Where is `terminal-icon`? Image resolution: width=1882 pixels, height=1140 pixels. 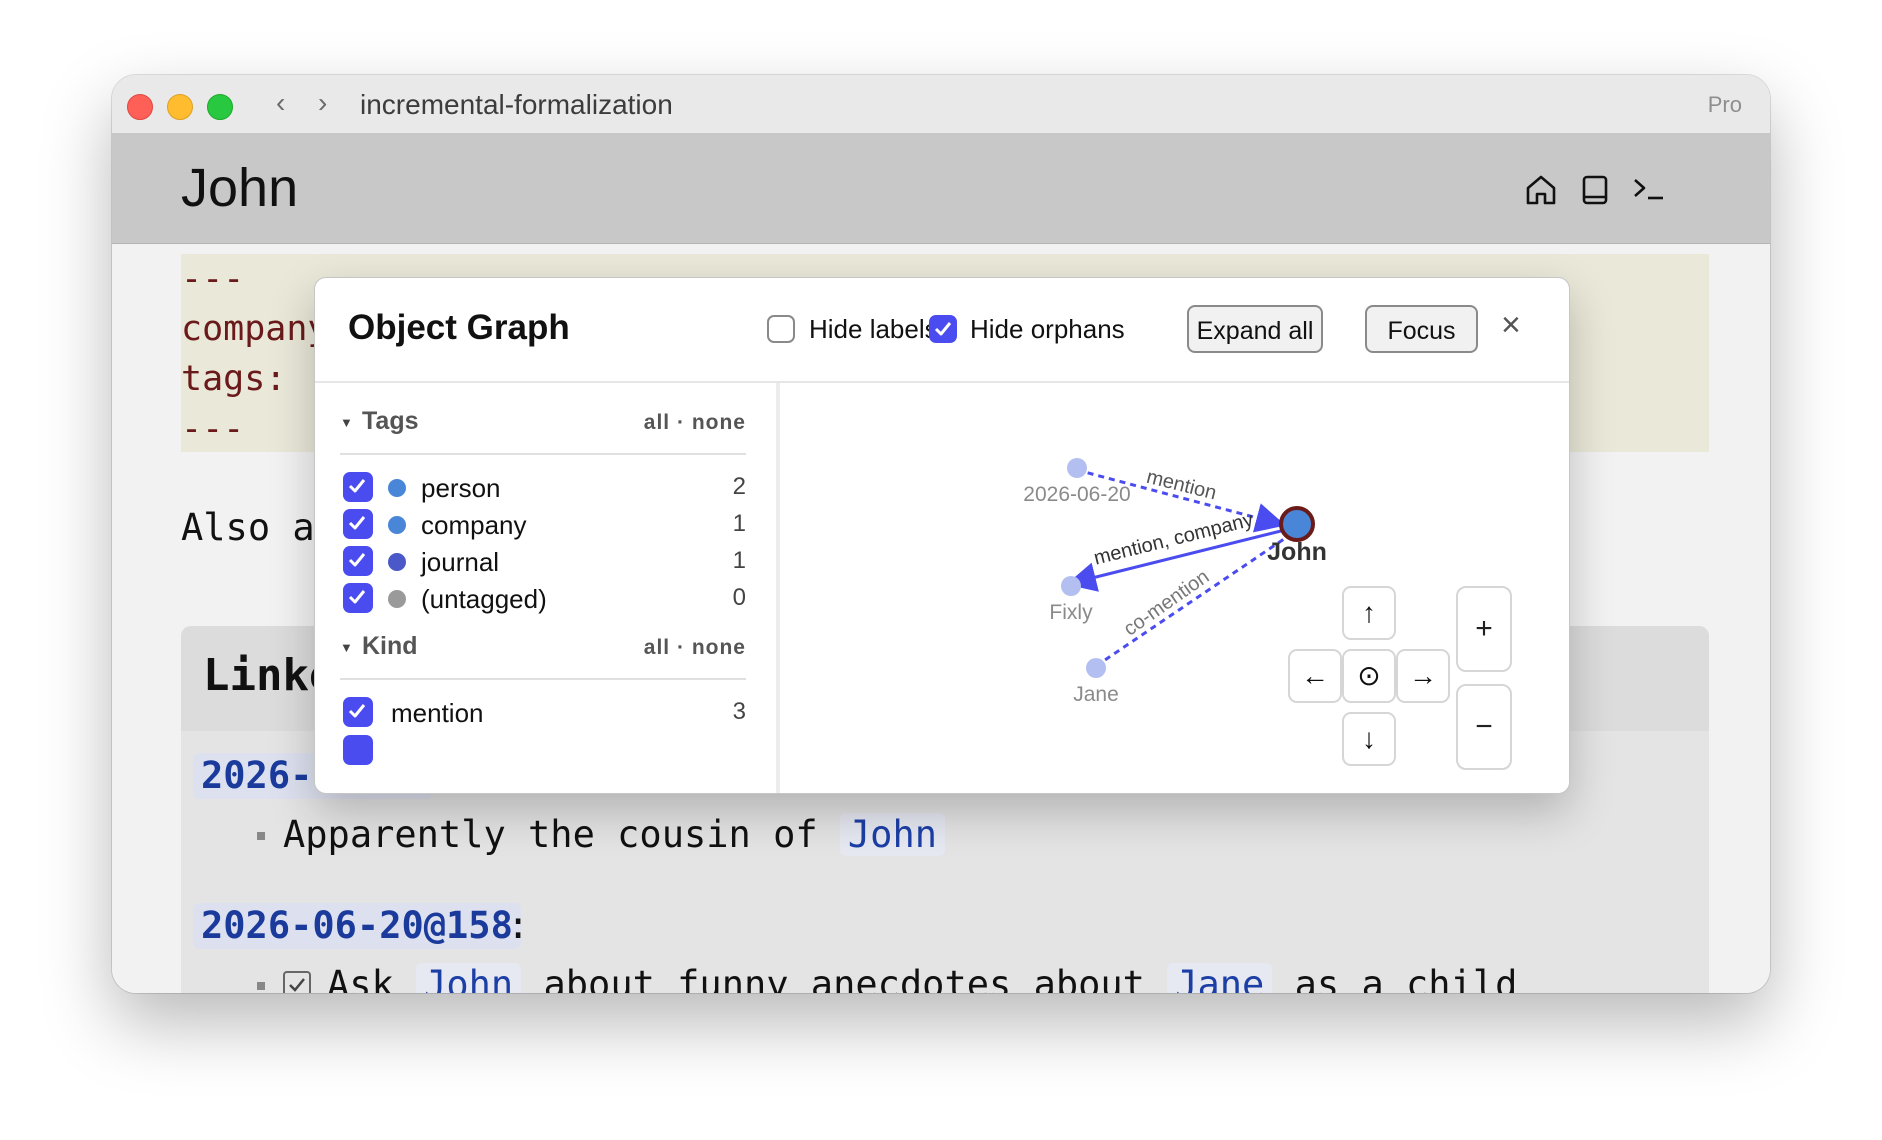 terminal-icon is located at coordinates (1649, 190).